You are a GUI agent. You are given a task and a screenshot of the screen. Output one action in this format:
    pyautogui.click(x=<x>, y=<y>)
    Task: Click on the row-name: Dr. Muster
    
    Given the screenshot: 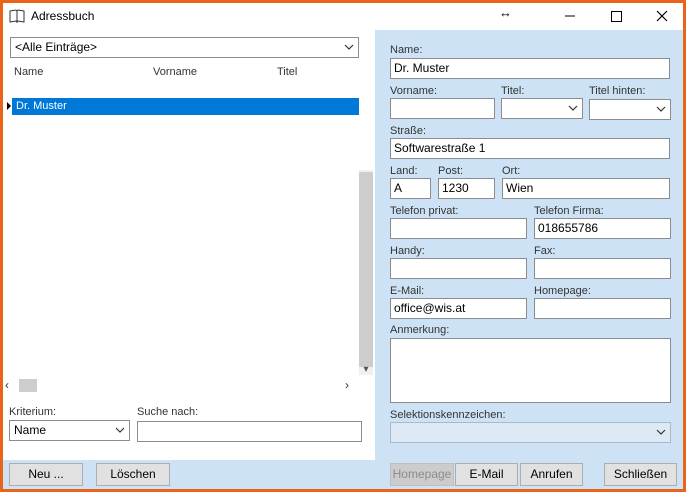 What is the action you would take?
    pyautogui.click(x=41, y=106)
    